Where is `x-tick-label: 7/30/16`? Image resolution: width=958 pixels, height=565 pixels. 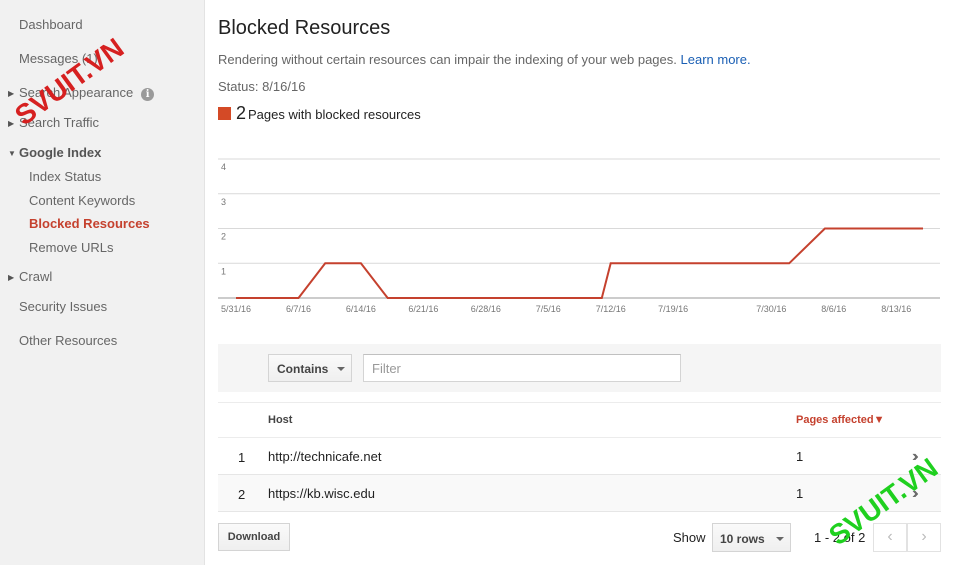 x-tick-label: 7/30/16 is located at coordinates (771, 309).